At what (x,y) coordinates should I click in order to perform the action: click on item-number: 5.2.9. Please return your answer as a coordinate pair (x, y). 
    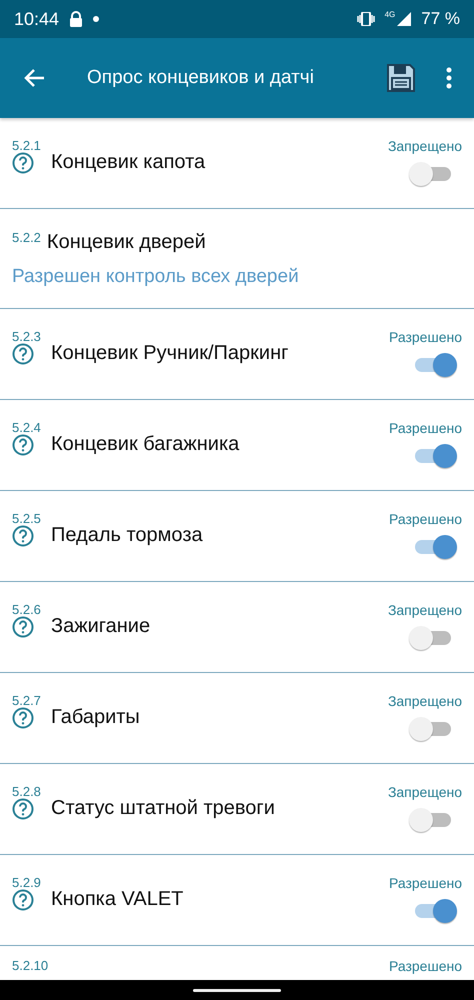
    Looking at the image, I should click on (27, 882).